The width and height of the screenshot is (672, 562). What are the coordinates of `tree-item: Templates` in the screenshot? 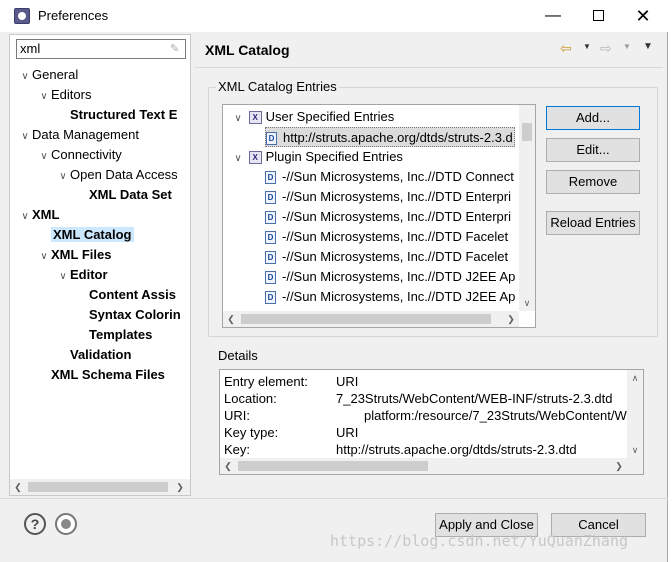 It's located at (113, 335).